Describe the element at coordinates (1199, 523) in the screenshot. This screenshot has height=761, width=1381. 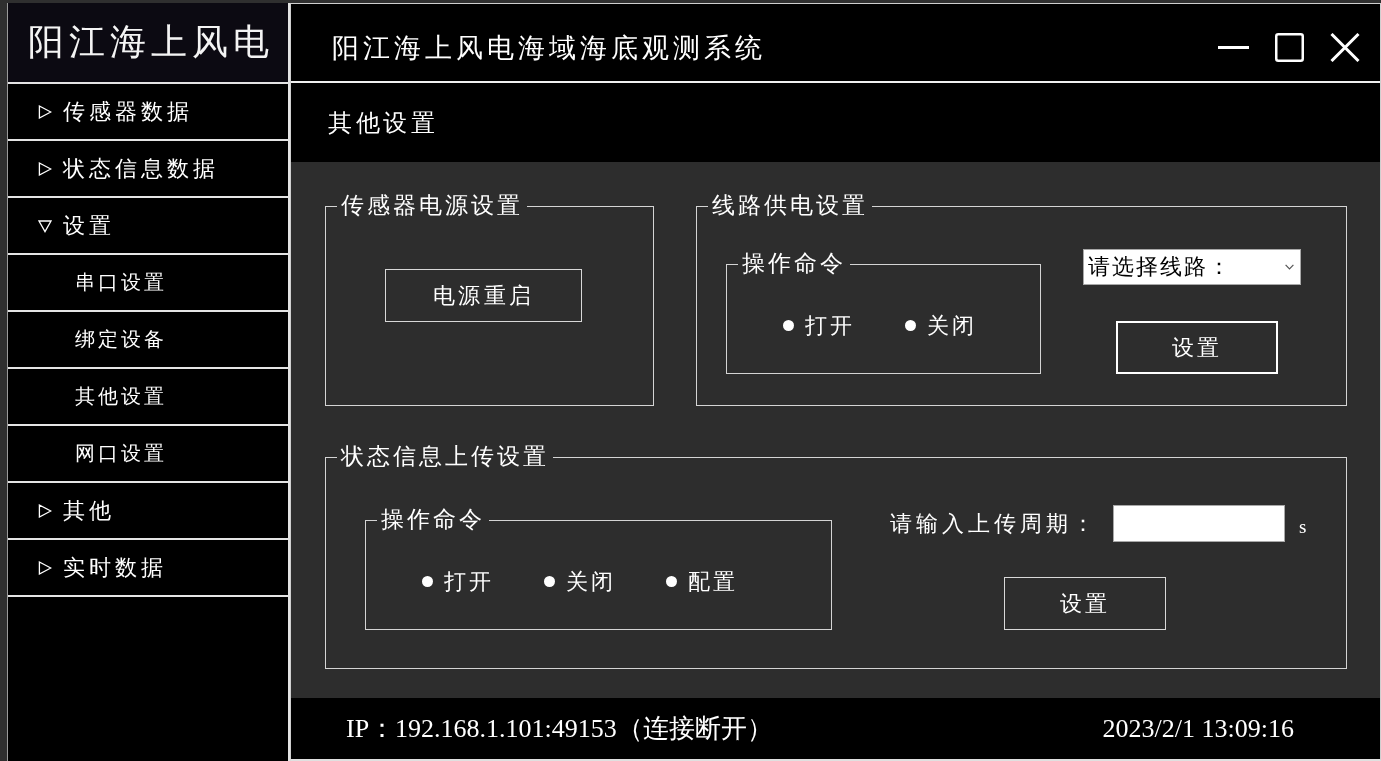
I see `period-input` at that location.